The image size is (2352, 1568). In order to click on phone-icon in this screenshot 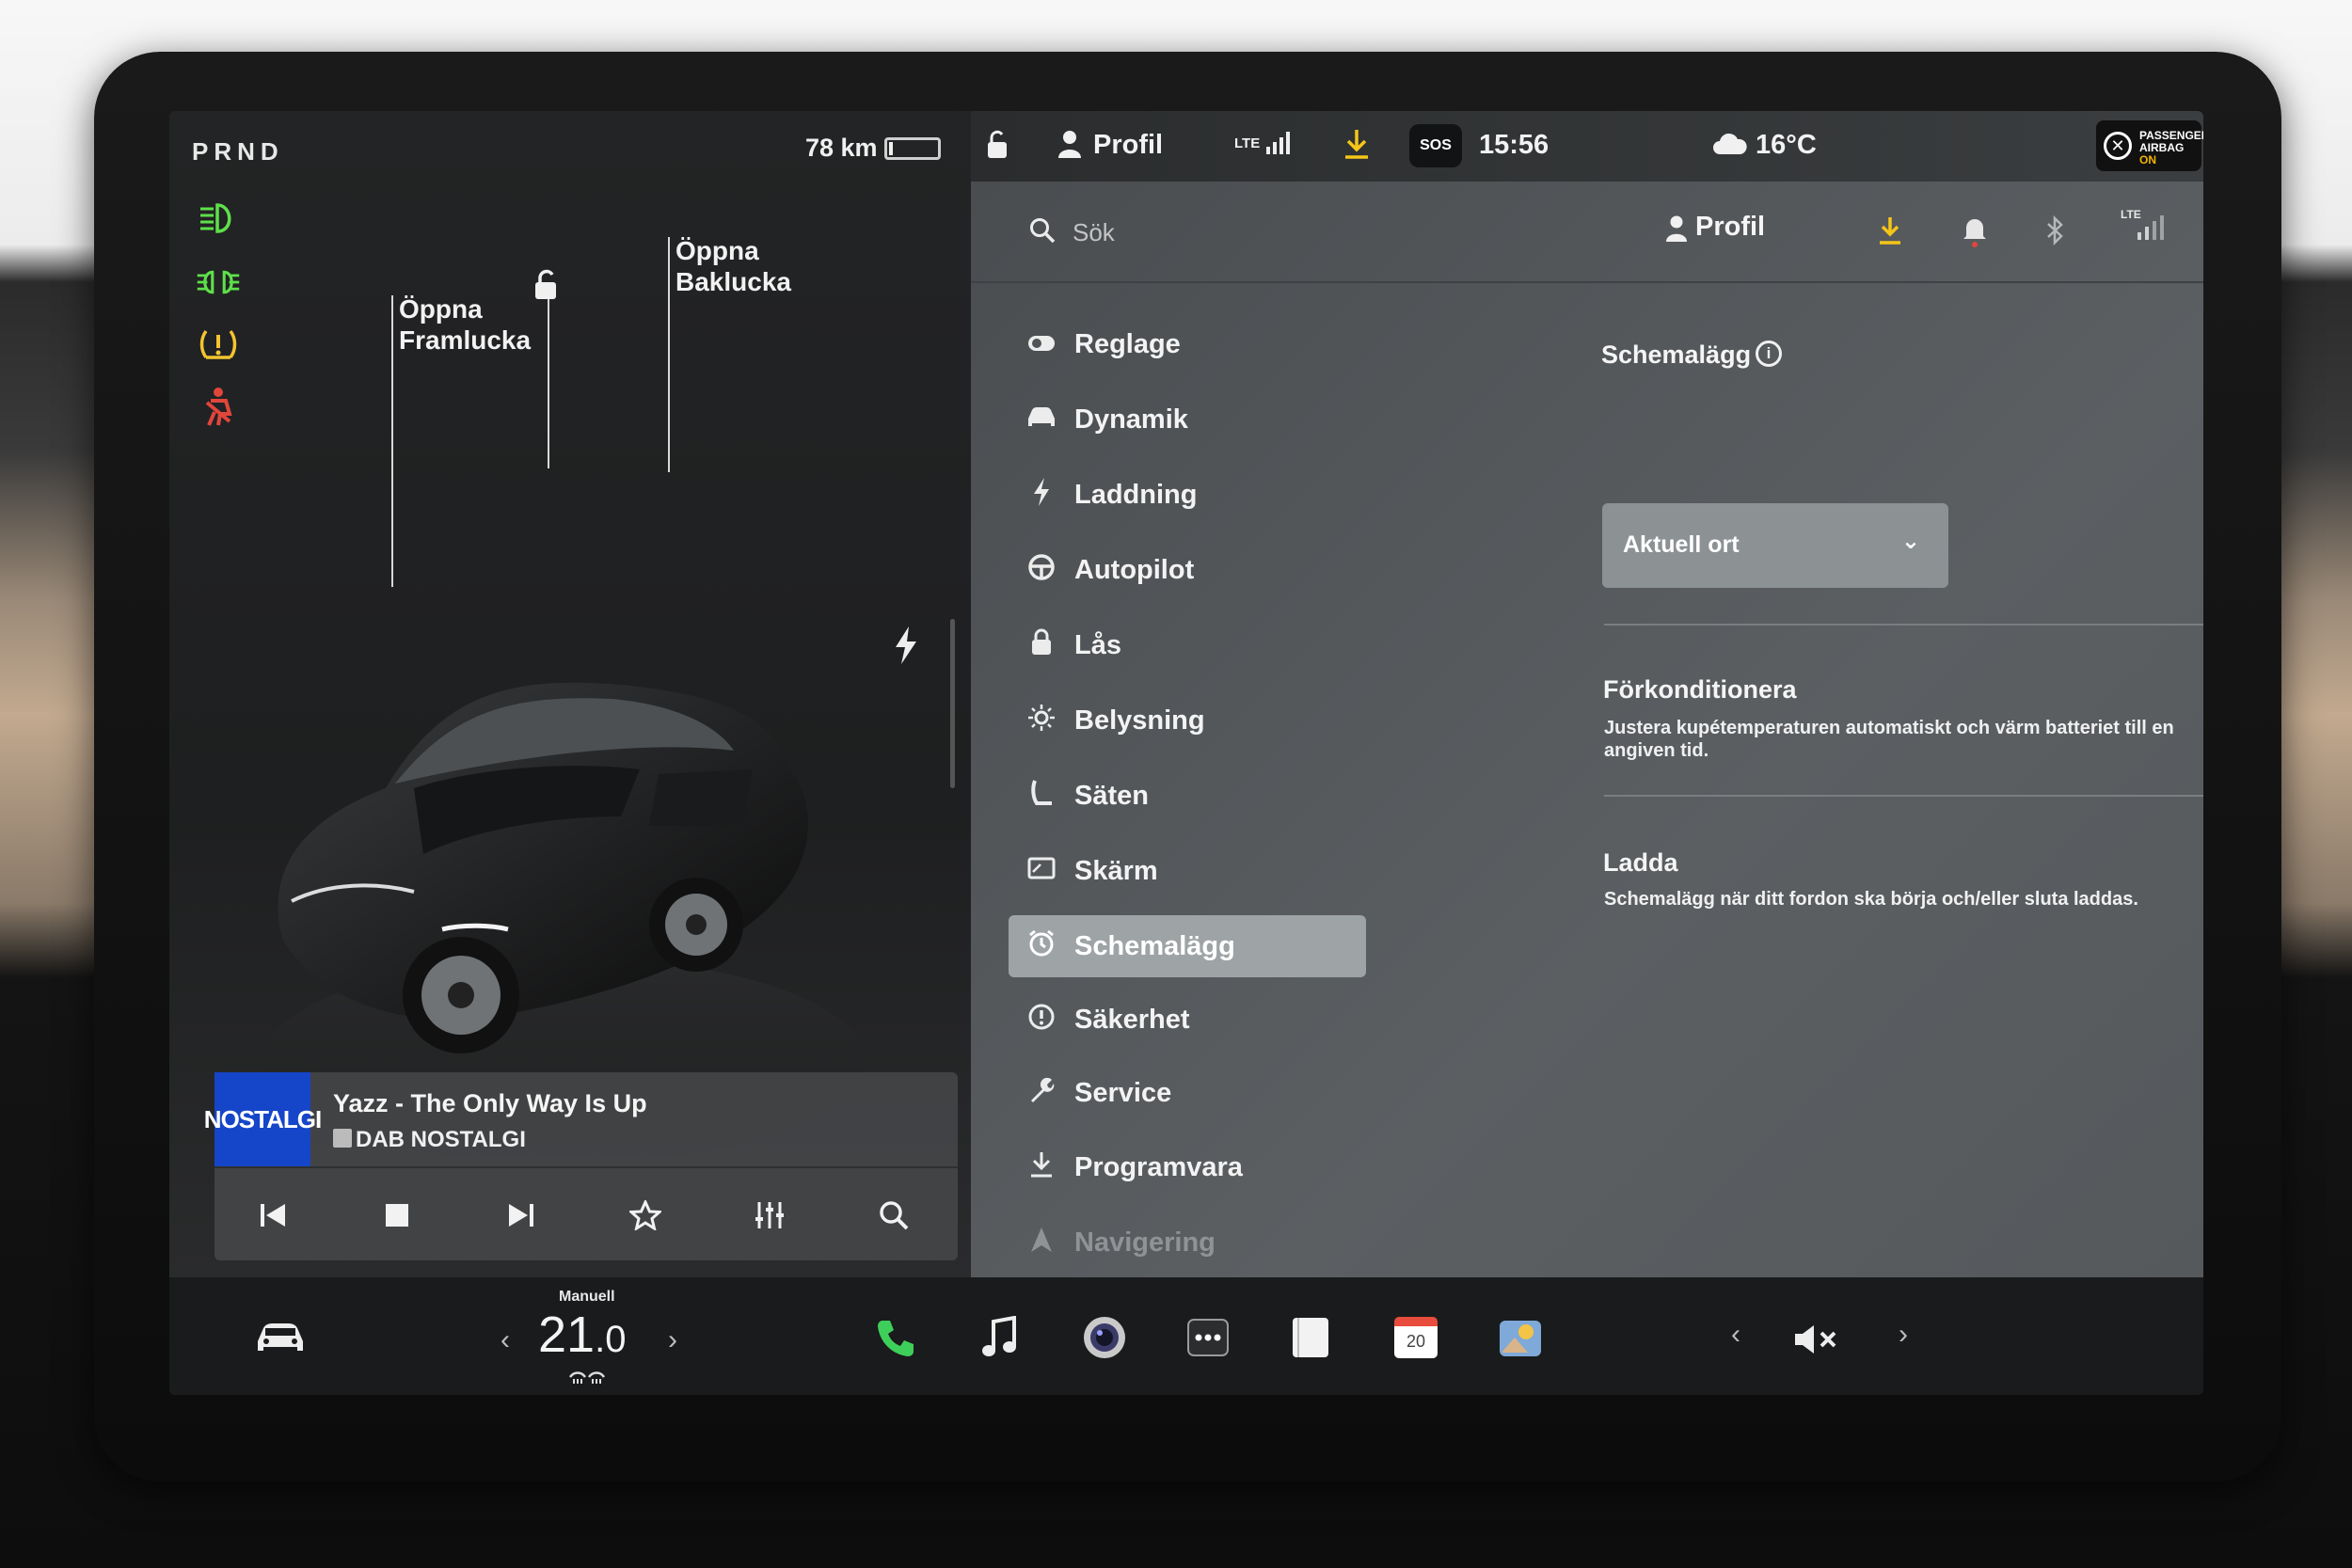, I will do `click(895, 1337)`.